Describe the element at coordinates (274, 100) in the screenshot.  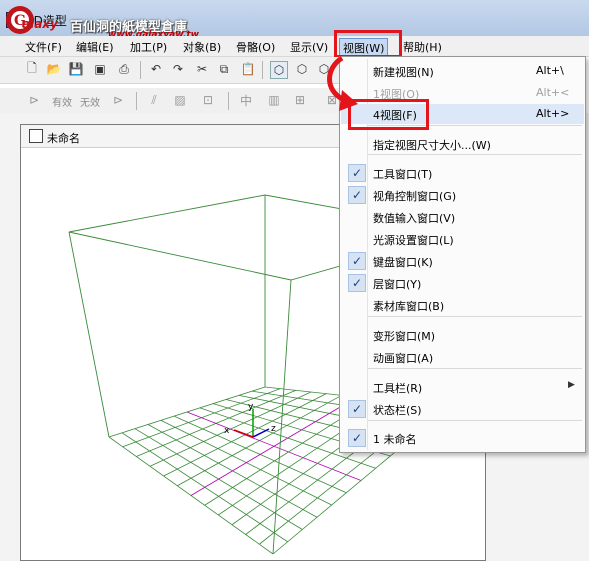
I see `face-tool-icon: ▥` at that location.